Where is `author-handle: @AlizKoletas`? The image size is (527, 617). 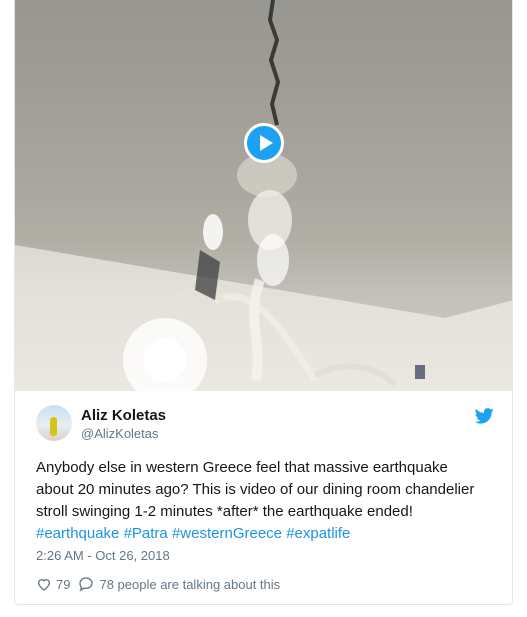
author-handle: @AlizKoletas is located at coordinates (120, 433).